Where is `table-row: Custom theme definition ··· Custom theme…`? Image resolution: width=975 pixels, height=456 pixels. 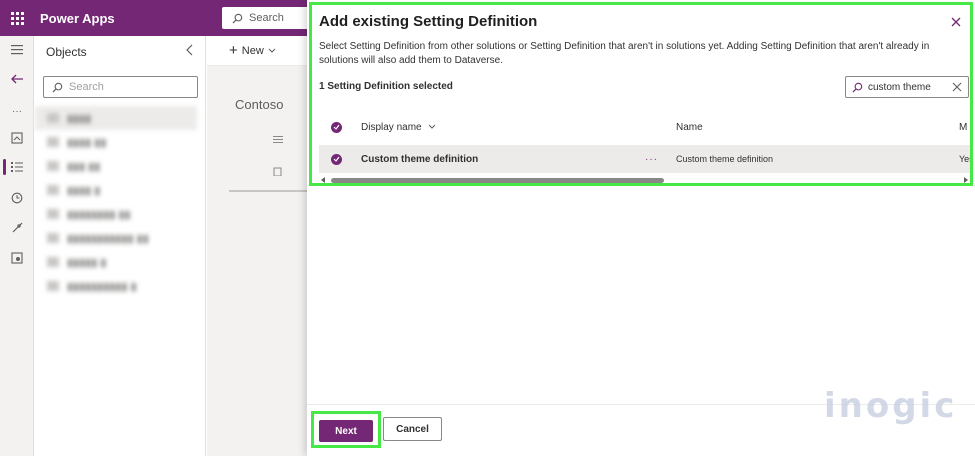 table-row: Custom theme definition ··· Custom theme… is located at coordinates (644, 159).